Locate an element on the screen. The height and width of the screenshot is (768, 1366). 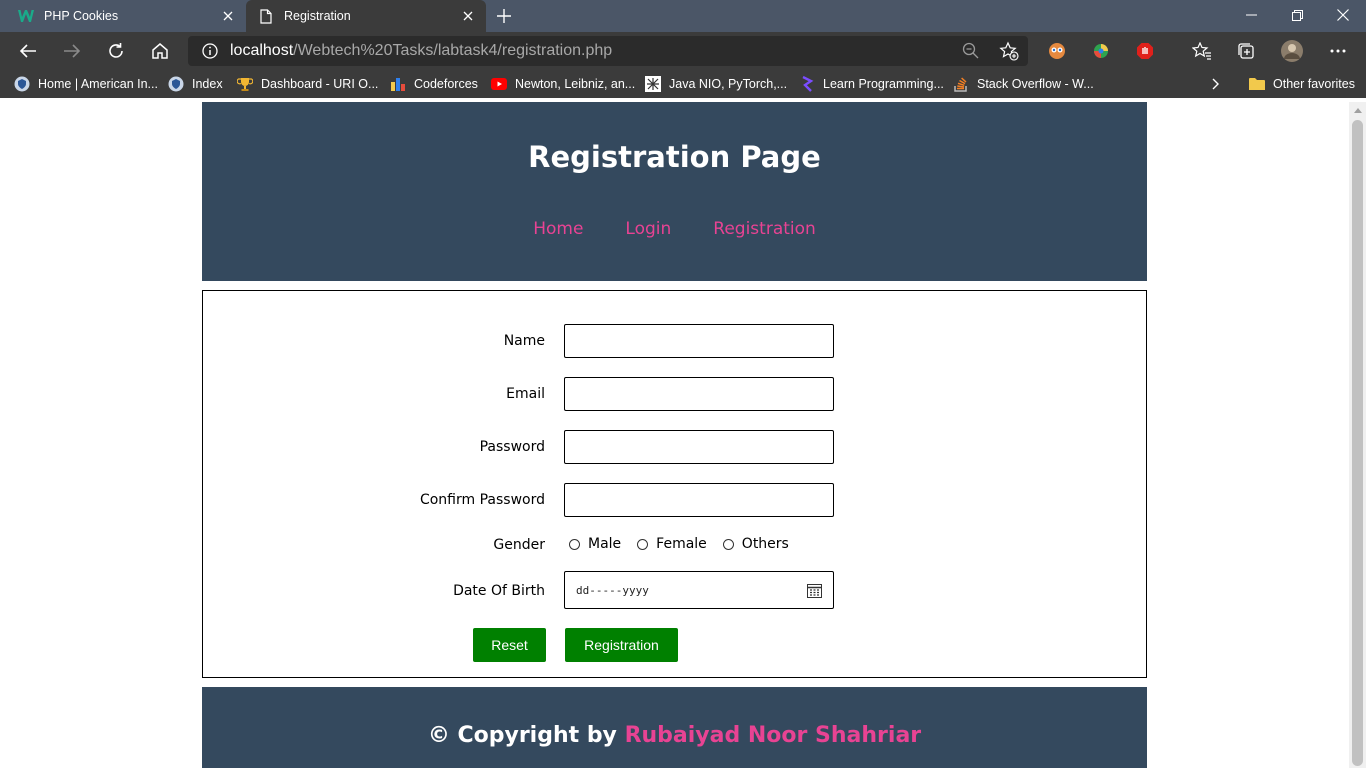
stop-hand-icon is located at coordinates (1145, 51).